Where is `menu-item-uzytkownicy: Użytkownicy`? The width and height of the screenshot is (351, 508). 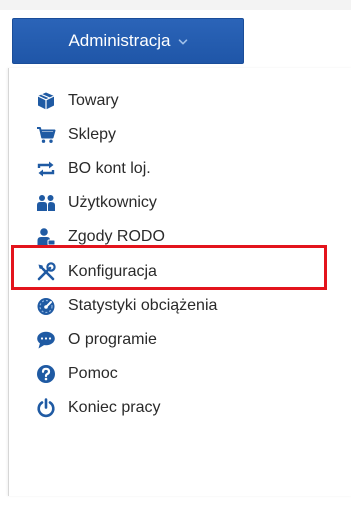
menu-item-uzytkownicy: Użytkownicy is located at coordinates (180, 203).